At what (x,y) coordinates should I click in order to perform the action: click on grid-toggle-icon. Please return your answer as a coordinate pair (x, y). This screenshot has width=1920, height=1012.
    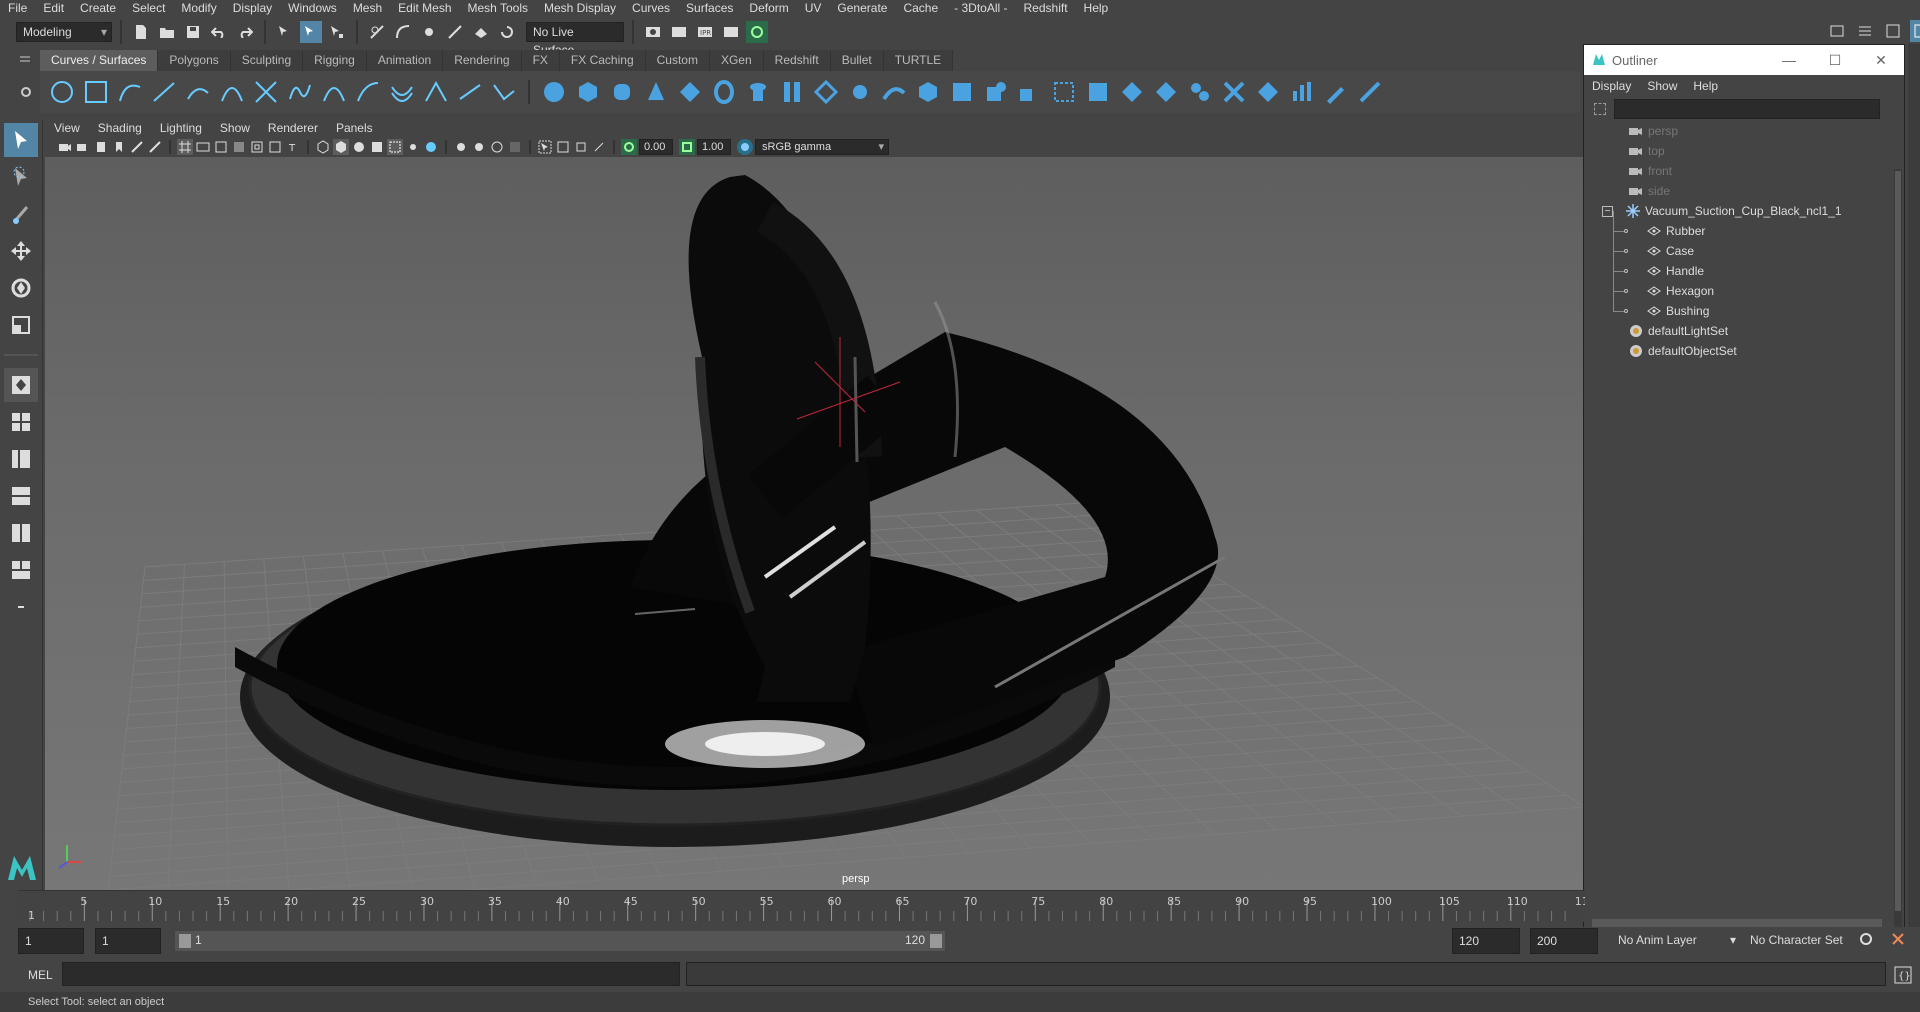
    Looking at the image, I should click on (185, 147).